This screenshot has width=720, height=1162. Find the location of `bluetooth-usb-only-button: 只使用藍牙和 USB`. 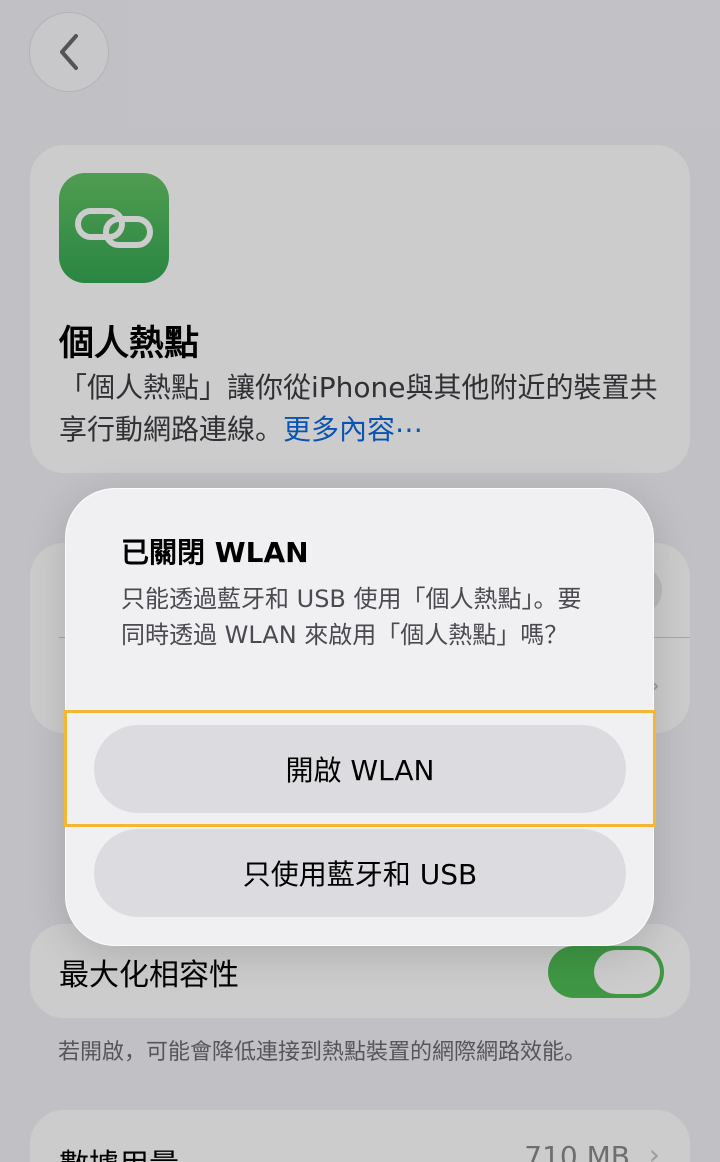

bluetooth-usb-only-button: 只使用藍牙和 USB is located at coordinates (360, 873).